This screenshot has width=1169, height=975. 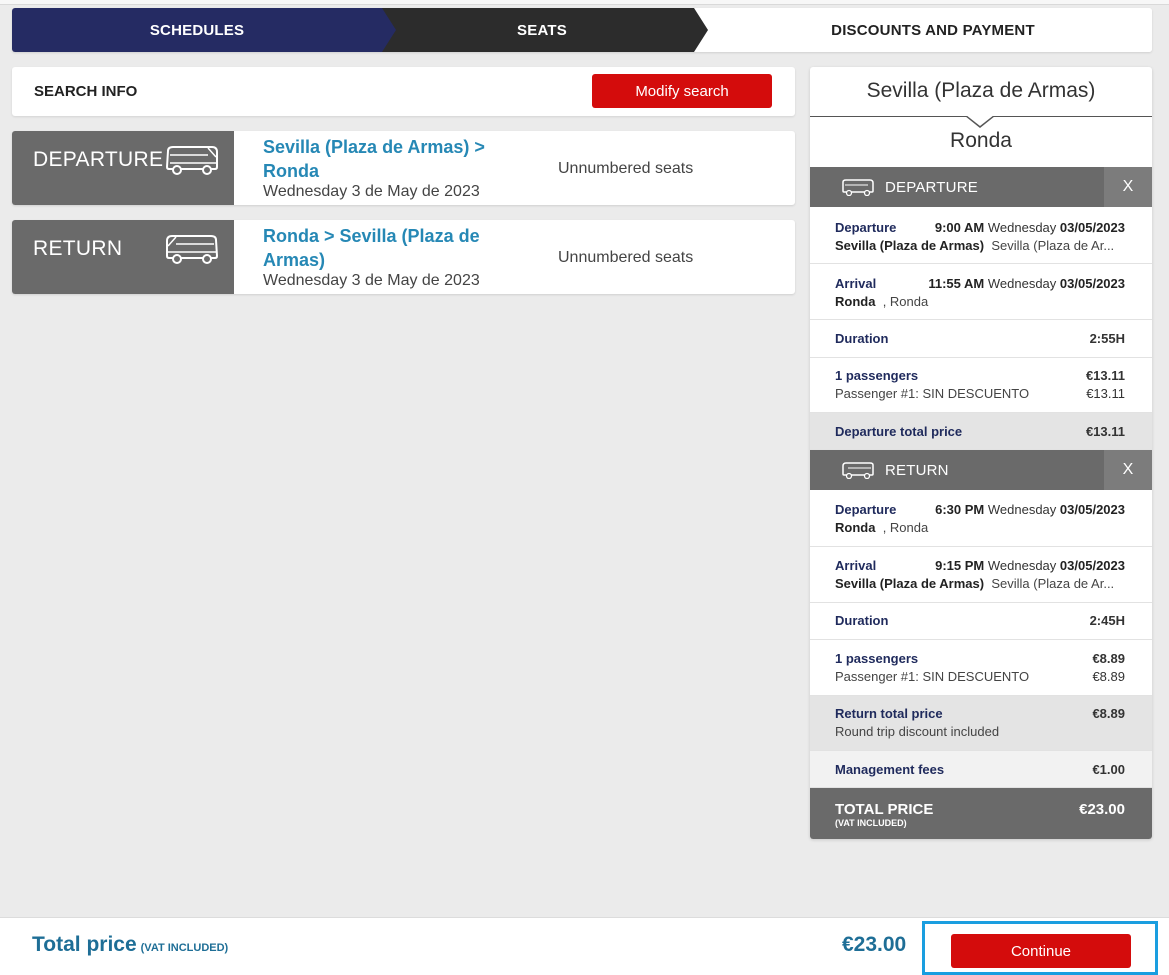 What do you see at coordinates (1105, 375) in the screenshot?
I see `passengers-total: €13.11` at bounding box center [1105, 375].